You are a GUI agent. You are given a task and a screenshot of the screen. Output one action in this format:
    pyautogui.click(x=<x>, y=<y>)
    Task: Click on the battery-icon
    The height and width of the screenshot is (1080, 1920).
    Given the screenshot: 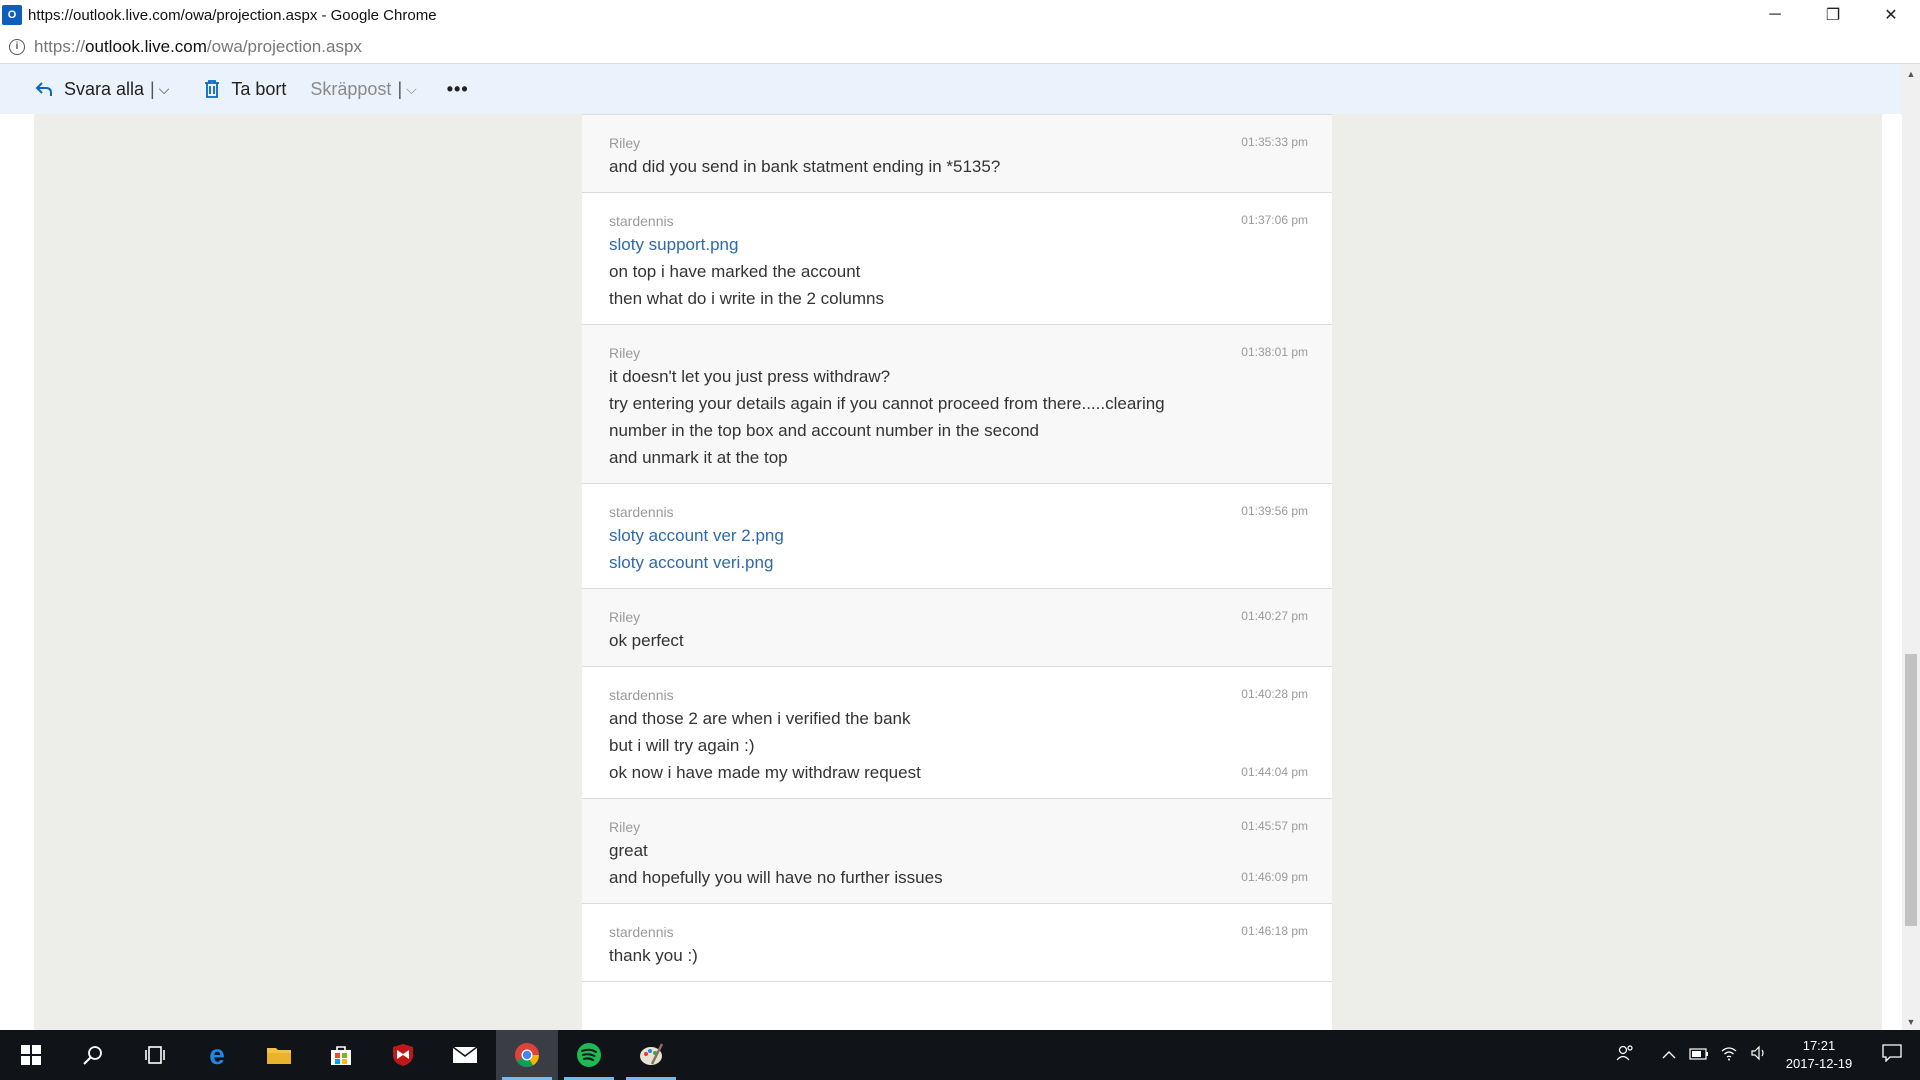 What is the action you would take?
    pyautogui.click(x=1699, y=1055)
    